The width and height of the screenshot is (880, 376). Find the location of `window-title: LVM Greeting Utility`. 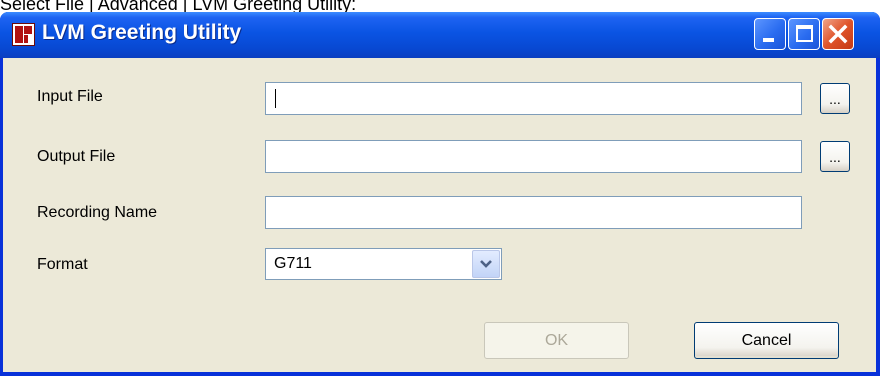

window-title: LVM Greeting Utility is located at coordinates (142, 32).